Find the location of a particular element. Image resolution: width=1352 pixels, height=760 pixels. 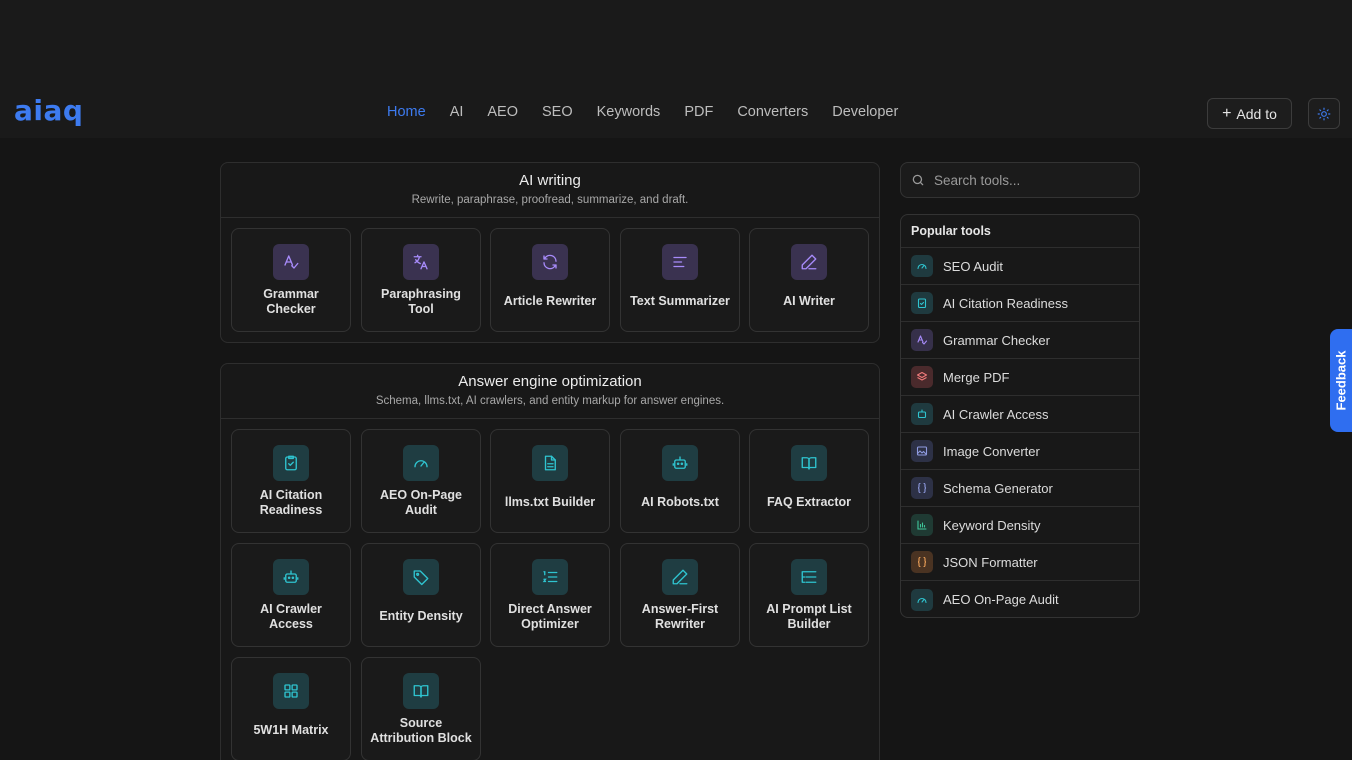

popular-item-schema-generator: Schema Generator is located at coordinates (1020, 488).